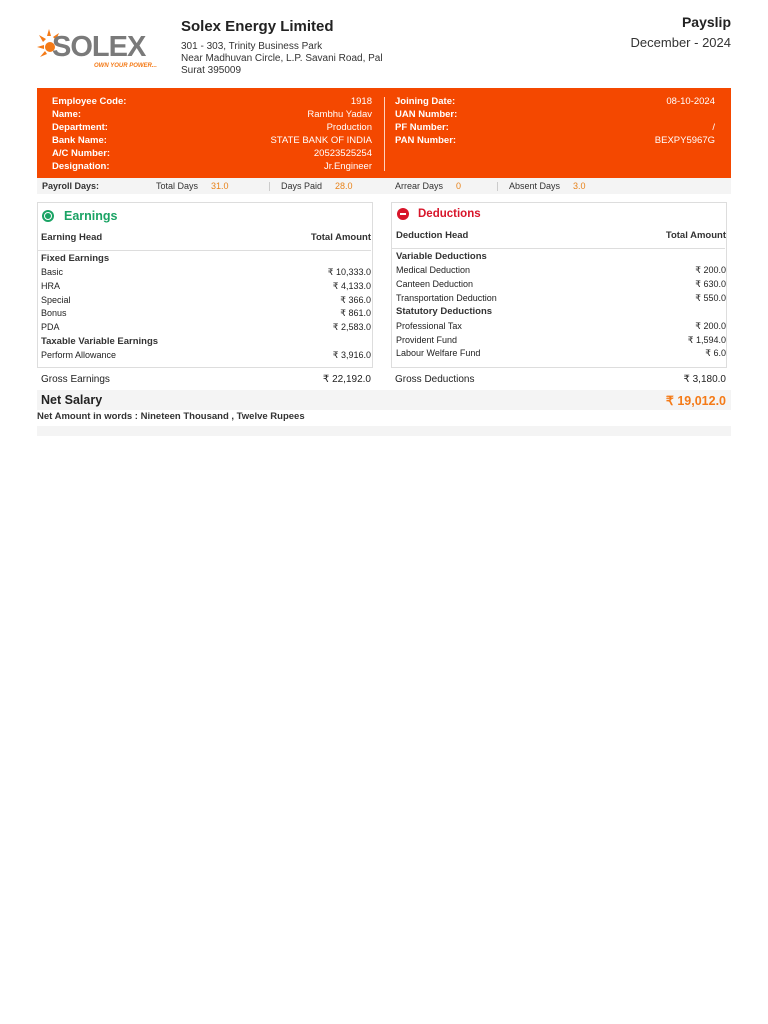  Describe the element at coordinates (50, 327) in the screenshot. I see `earning-row-label: PDA` at that location.